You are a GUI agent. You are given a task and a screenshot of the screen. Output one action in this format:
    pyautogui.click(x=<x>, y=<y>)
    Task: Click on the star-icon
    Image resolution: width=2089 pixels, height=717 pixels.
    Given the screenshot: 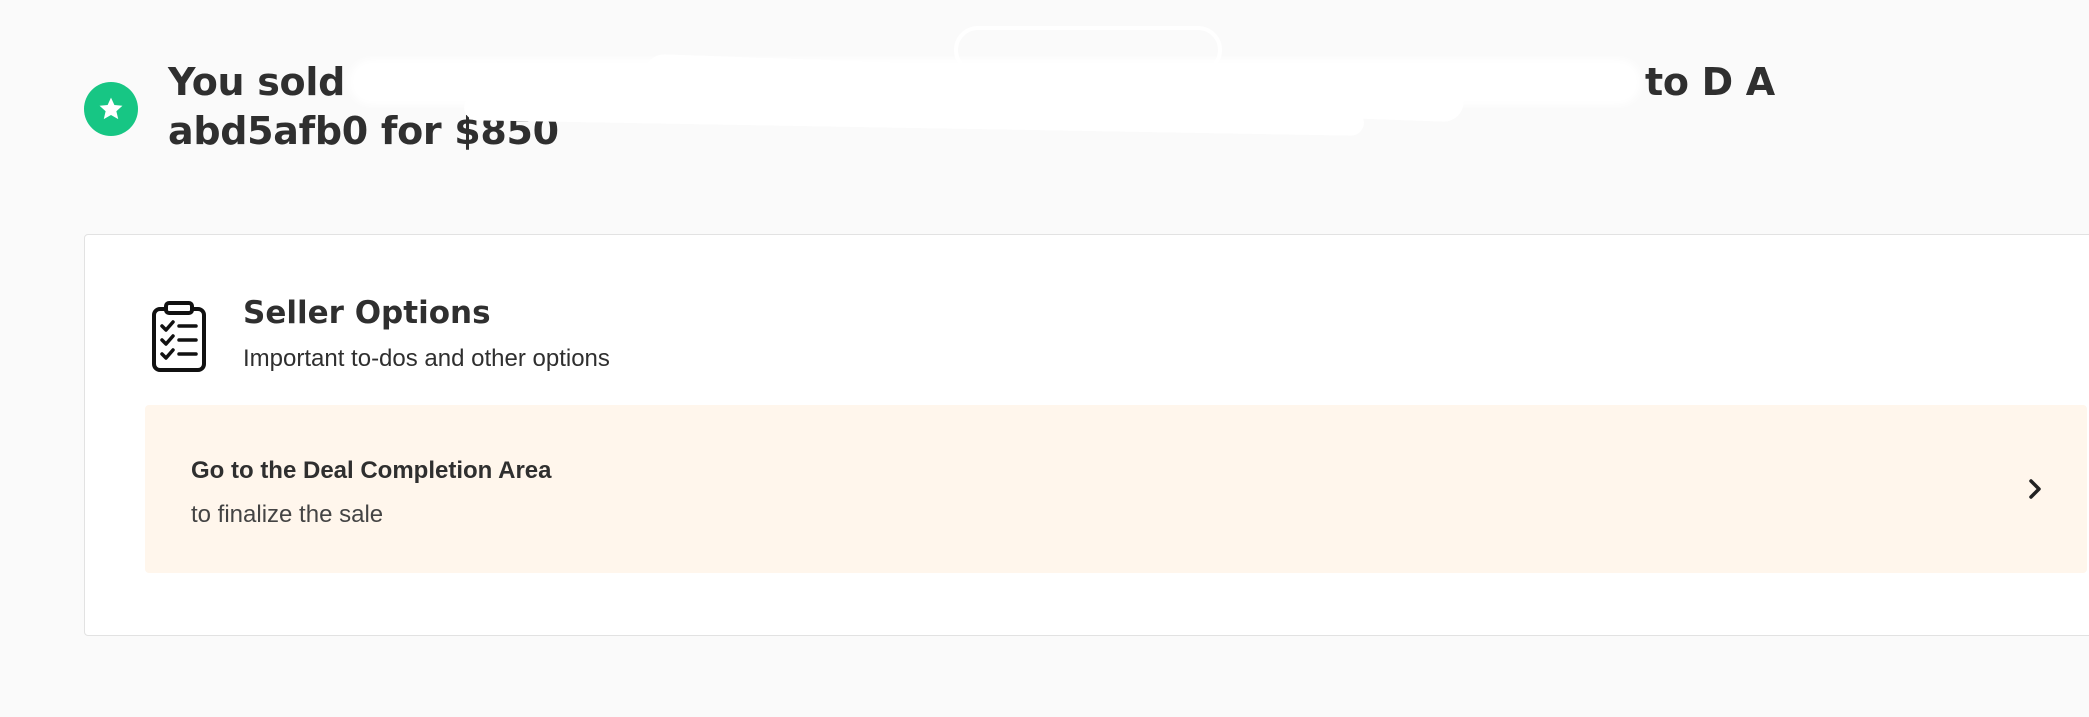 What is the action you would take?
    pyautogui.click(x=111, y=109)
    